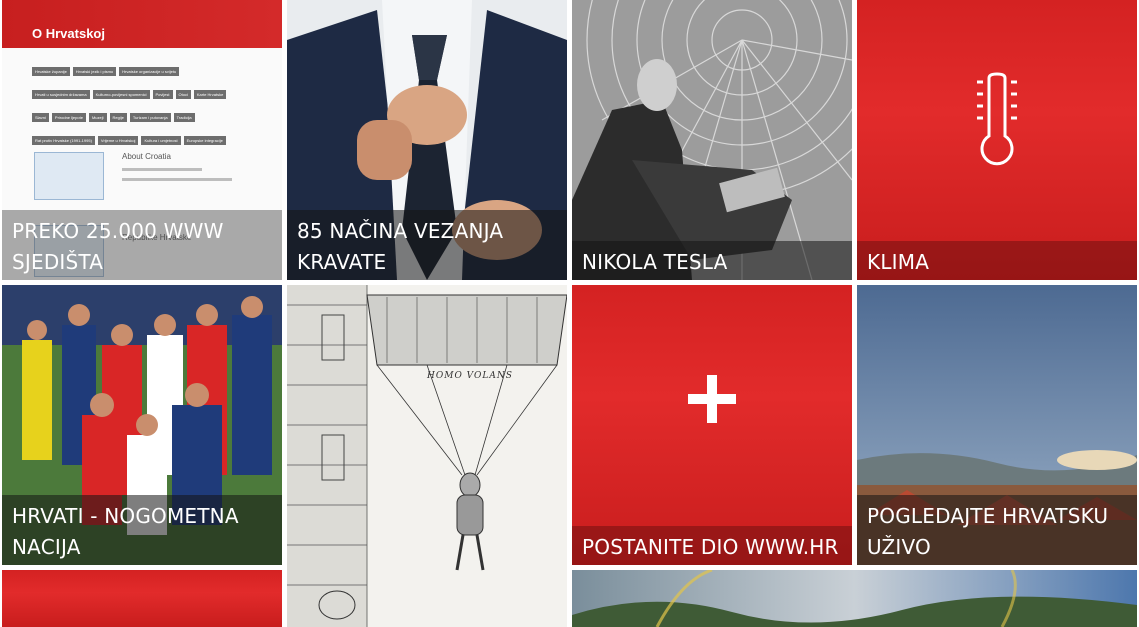  I want to click on preview-tag: Europske integracije, so click(204, 140).